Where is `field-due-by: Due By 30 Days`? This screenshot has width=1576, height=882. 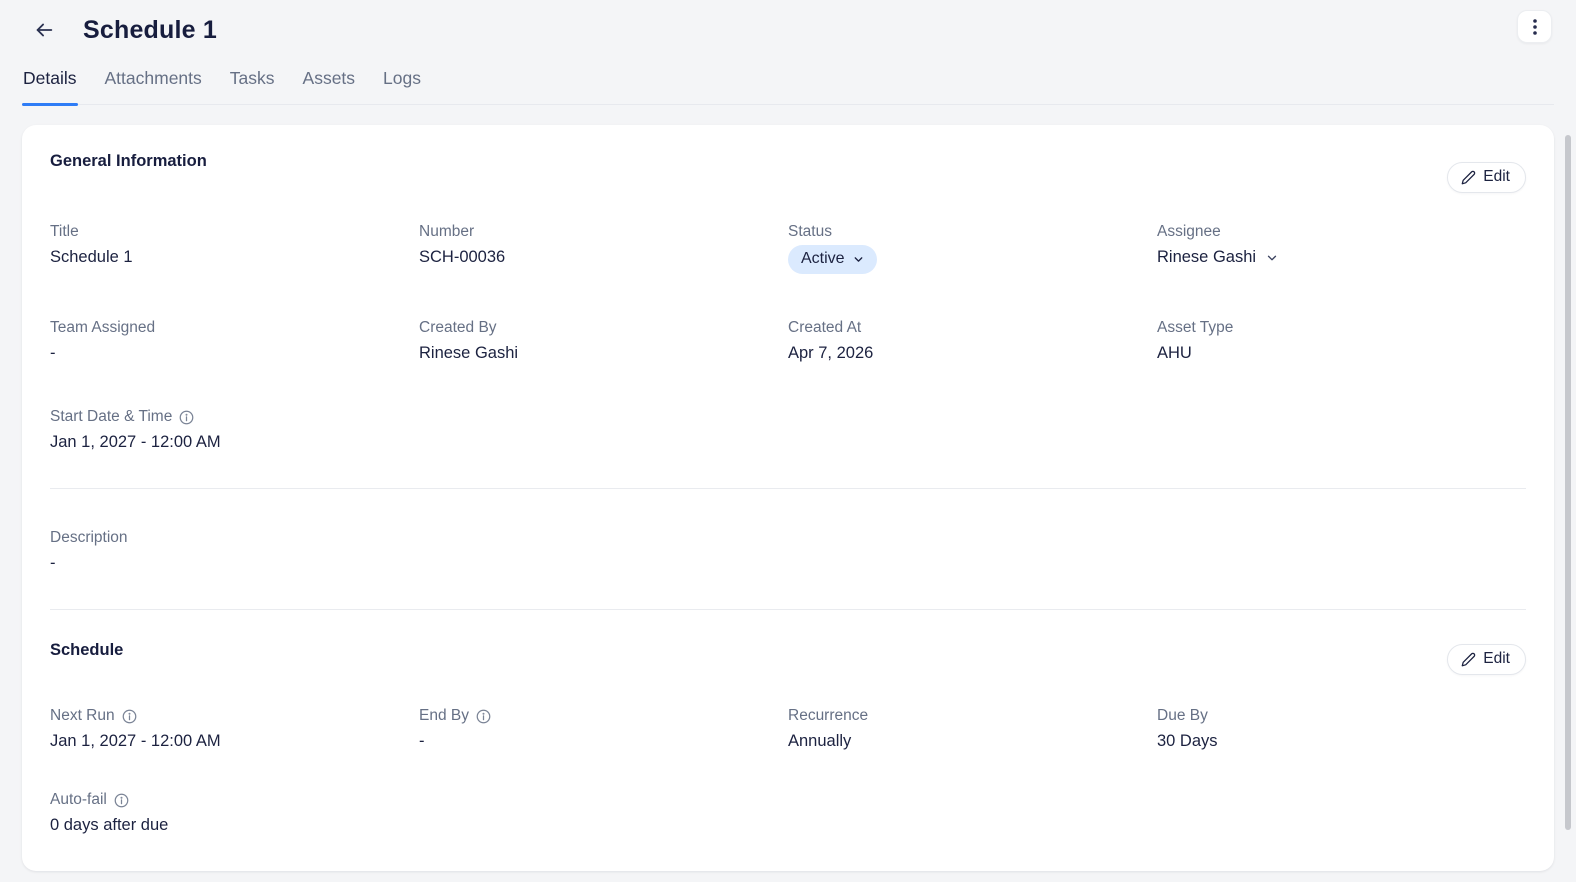
field-due-by: Due By 30 Days is located at coordinates (1341, 729).